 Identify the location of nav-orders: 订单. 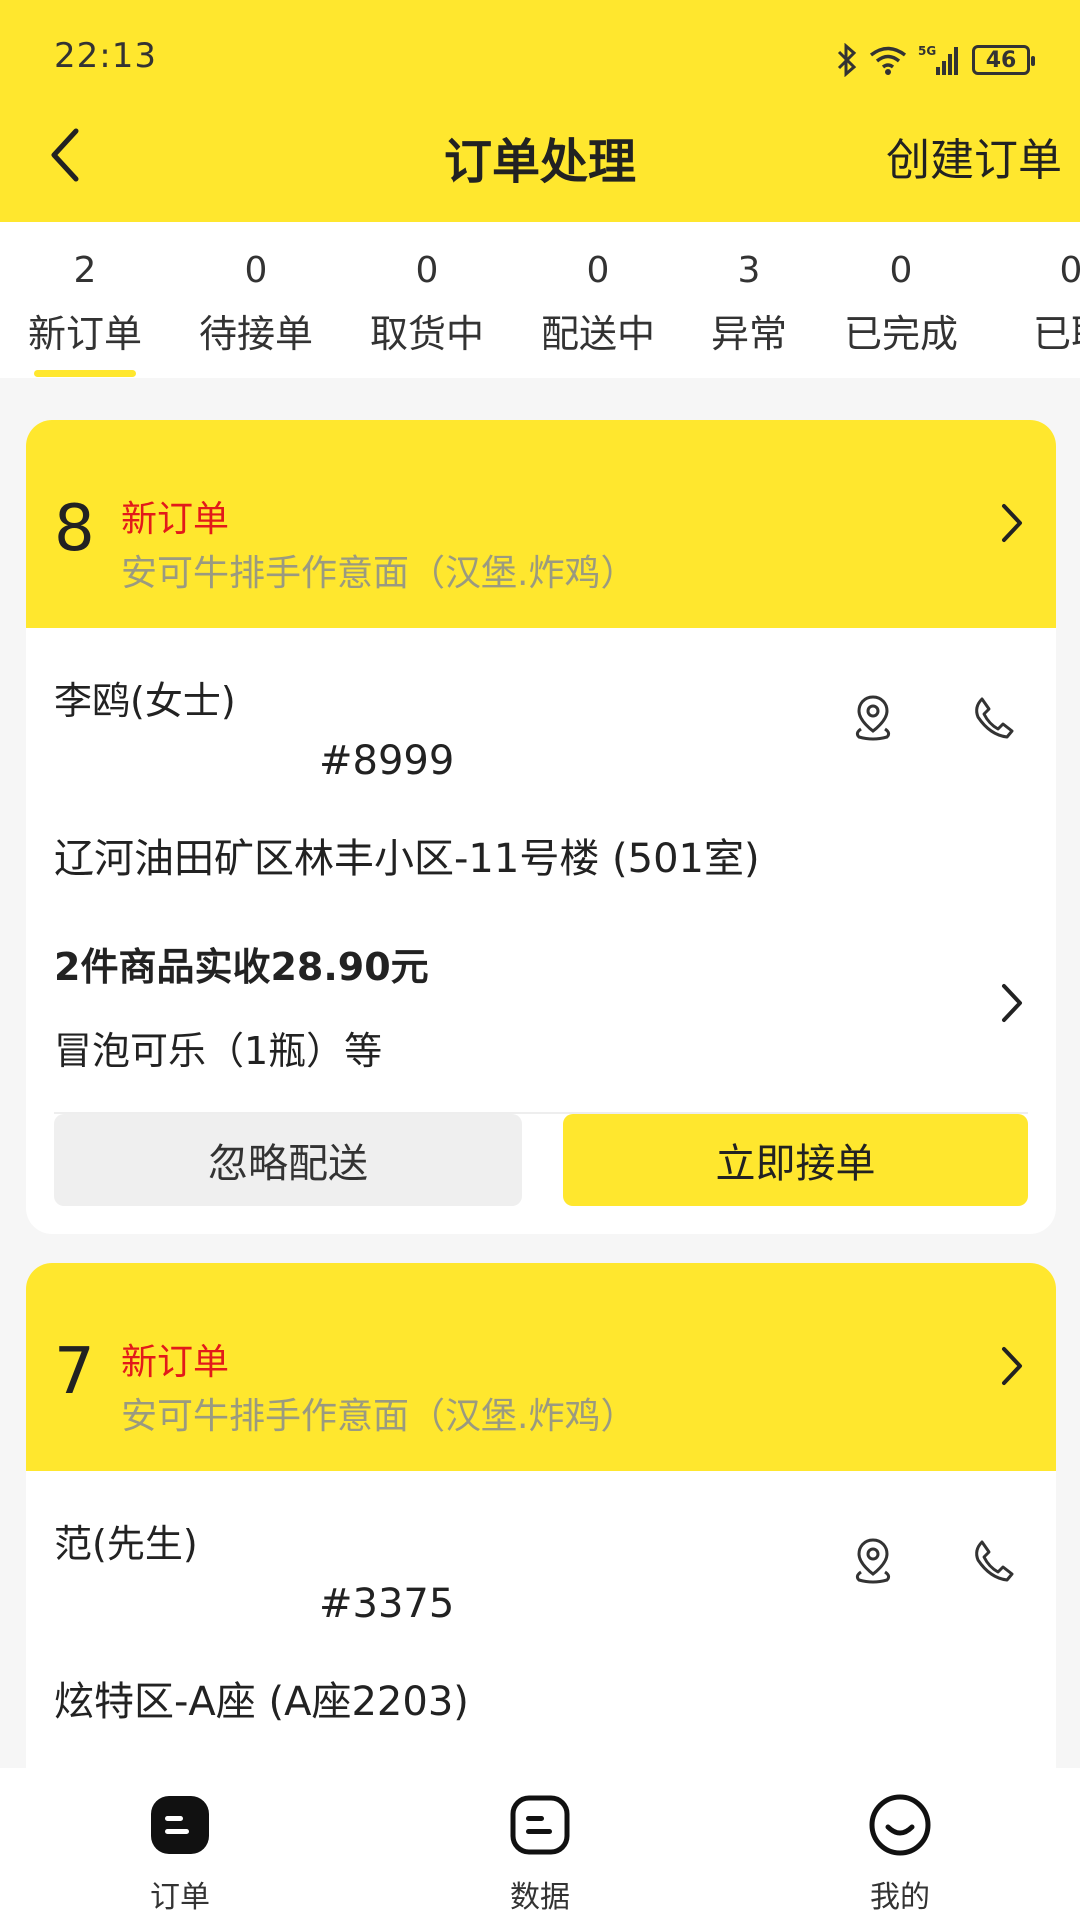
(180, 1854).